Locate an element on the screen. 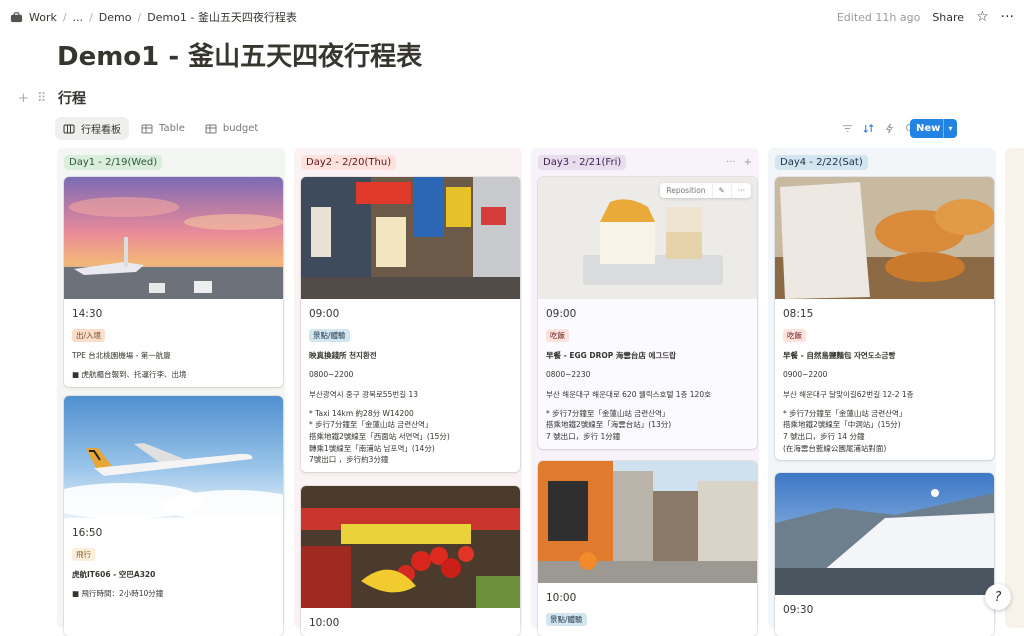 Image resolution: width=1024 pixels, height=636 pixels. filter-icon is located at coordinates (847, 128).